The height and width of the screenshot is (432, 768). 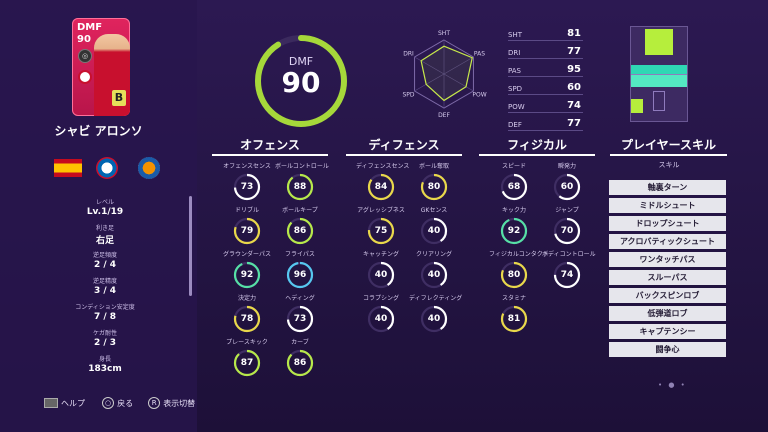 I want to click on offense-header: オフェンス, so click(x=270, y=146).